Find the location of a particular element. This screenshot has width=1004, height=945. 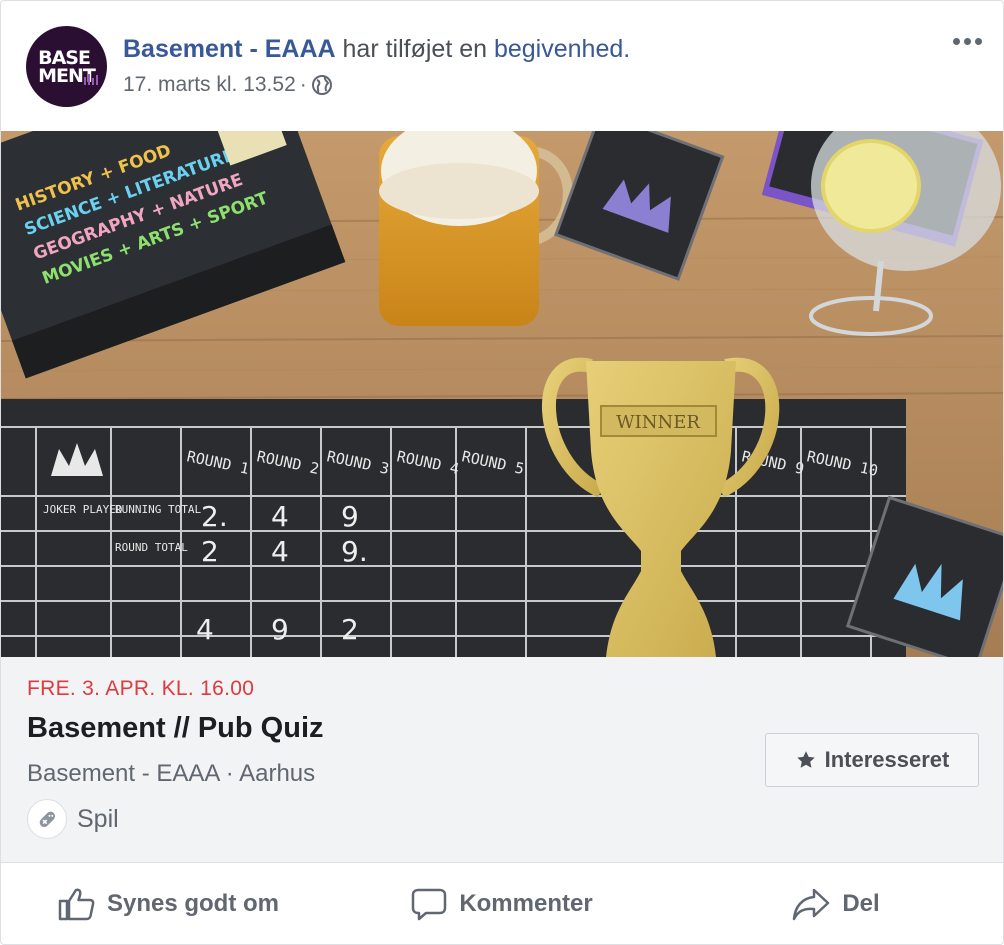

score-r3-c2: 9 is located at coordinates (280, 629).